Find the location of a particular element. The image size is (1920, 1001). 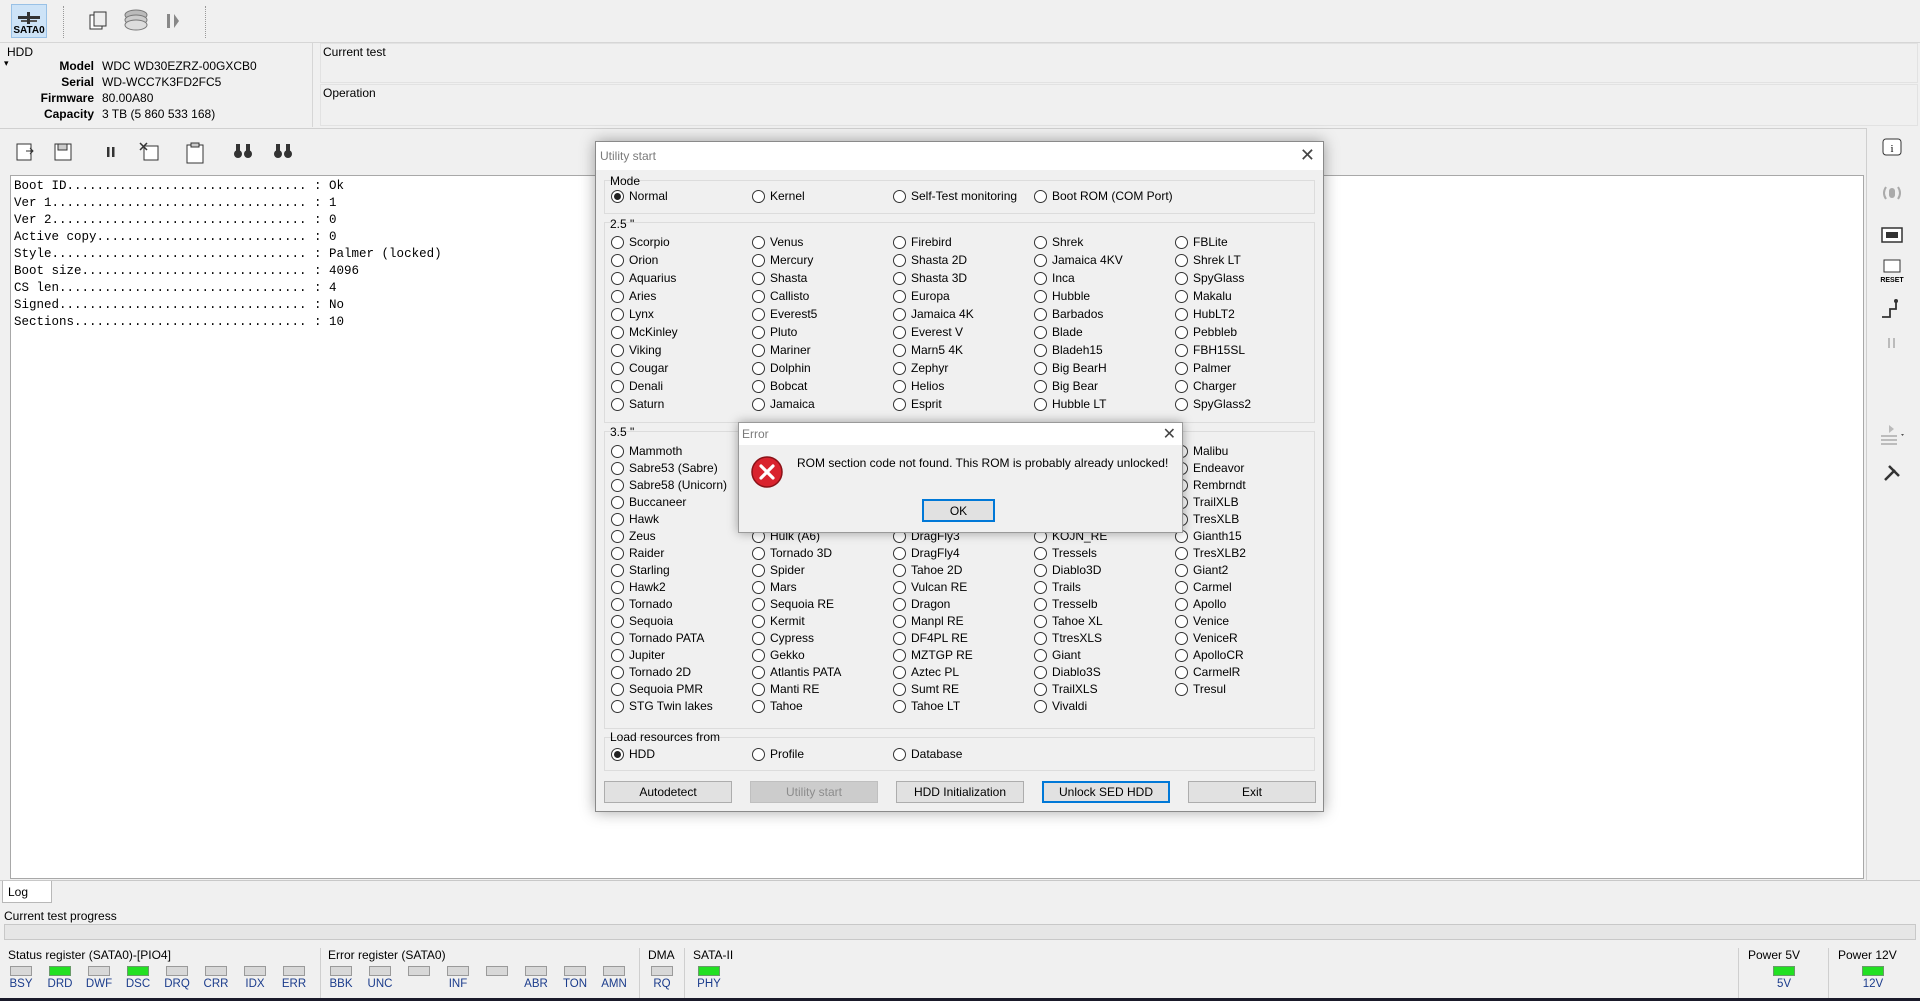

family-radio: Tornado 3D is located at coordinates (792, 553).